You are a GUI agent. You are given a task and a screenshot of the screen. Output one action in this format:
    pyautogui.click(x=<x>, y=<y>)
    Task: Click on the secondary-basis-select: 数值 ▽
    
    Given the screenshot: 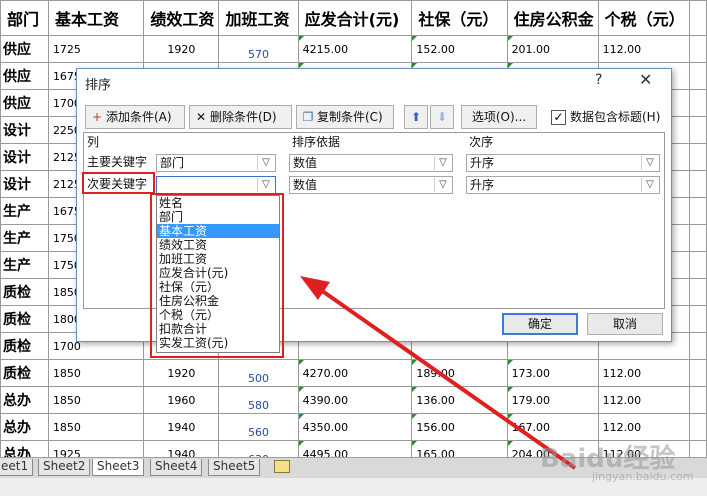 What is the action you would take?
    pyautogui.click(x=371, y=185)
    